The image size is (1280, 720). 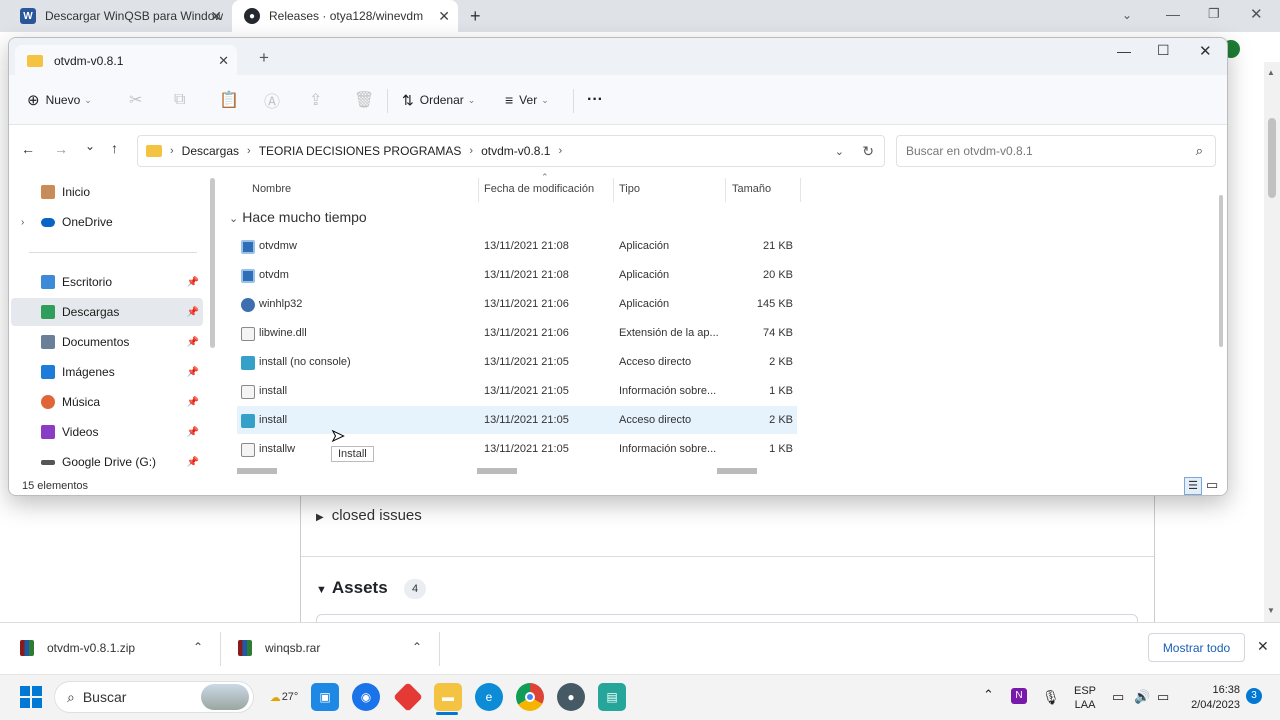 I want to click on breadcrumb-item: Descargas, so click(x=210, y=151).